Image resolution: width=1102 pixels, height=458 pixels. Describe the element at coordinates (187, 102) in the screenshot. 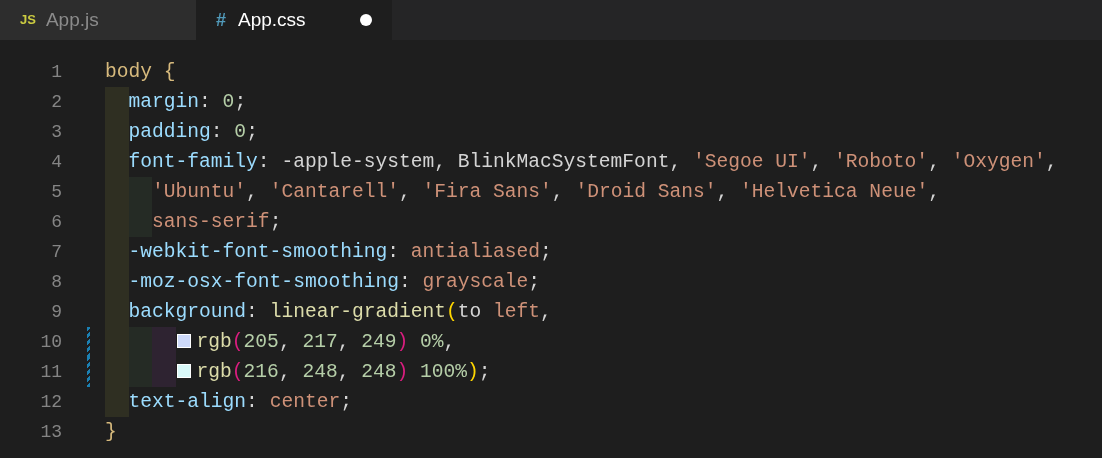

I see `code-line: margin: 0;` at that location.